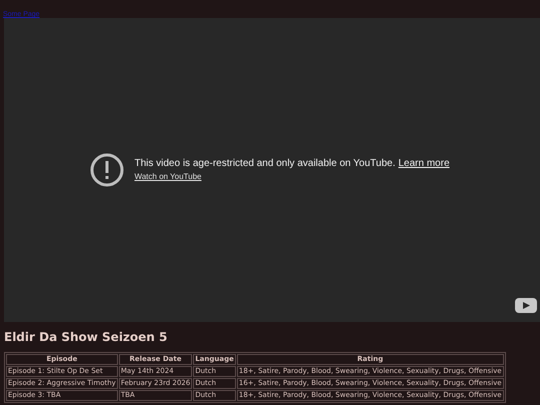 This screenshot has height=405, width=540. What do you see at coordinates (526, 305) in the screenshot?
I see `play-logo-icon` at bounding box center [526, 305].